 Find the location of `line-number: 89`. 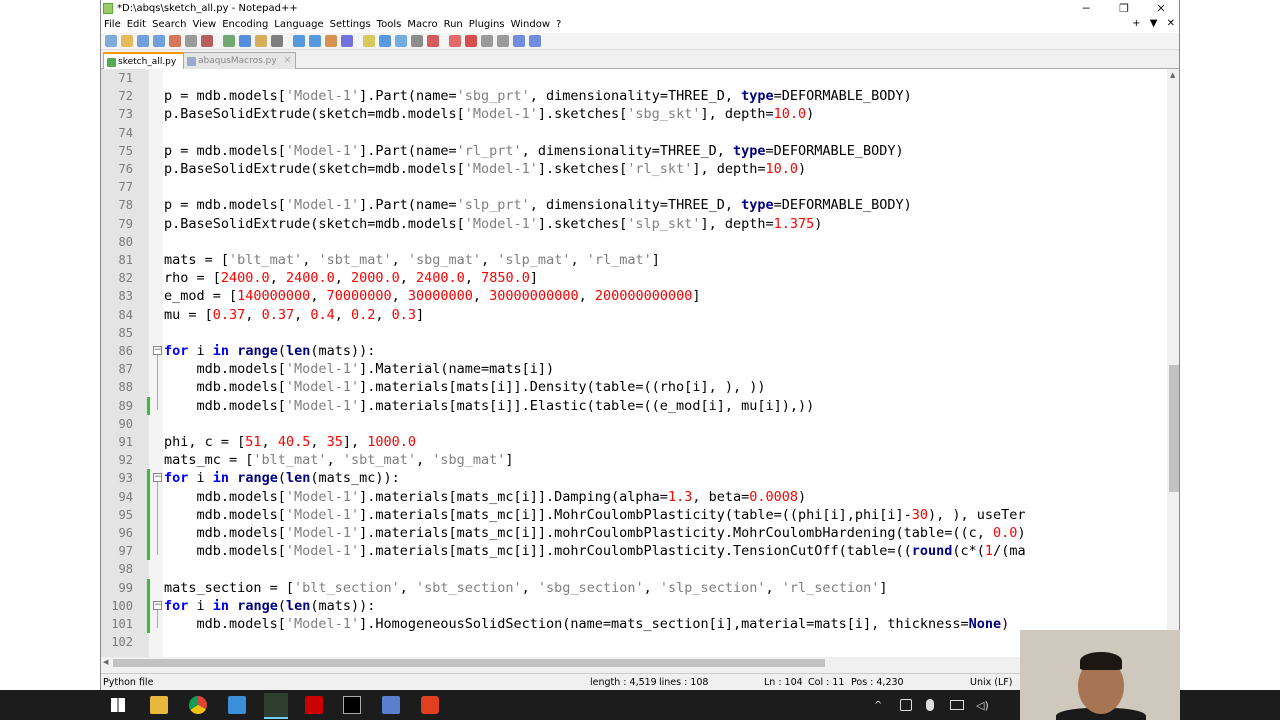

line-number: 89 is located at coordinates (125, 405).